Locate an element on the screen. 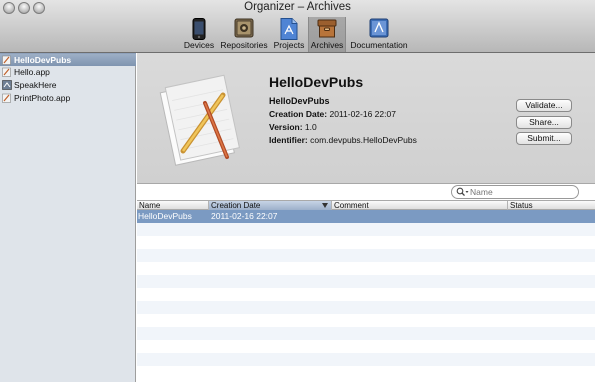  search-bar is located at coordinates (366, 192).